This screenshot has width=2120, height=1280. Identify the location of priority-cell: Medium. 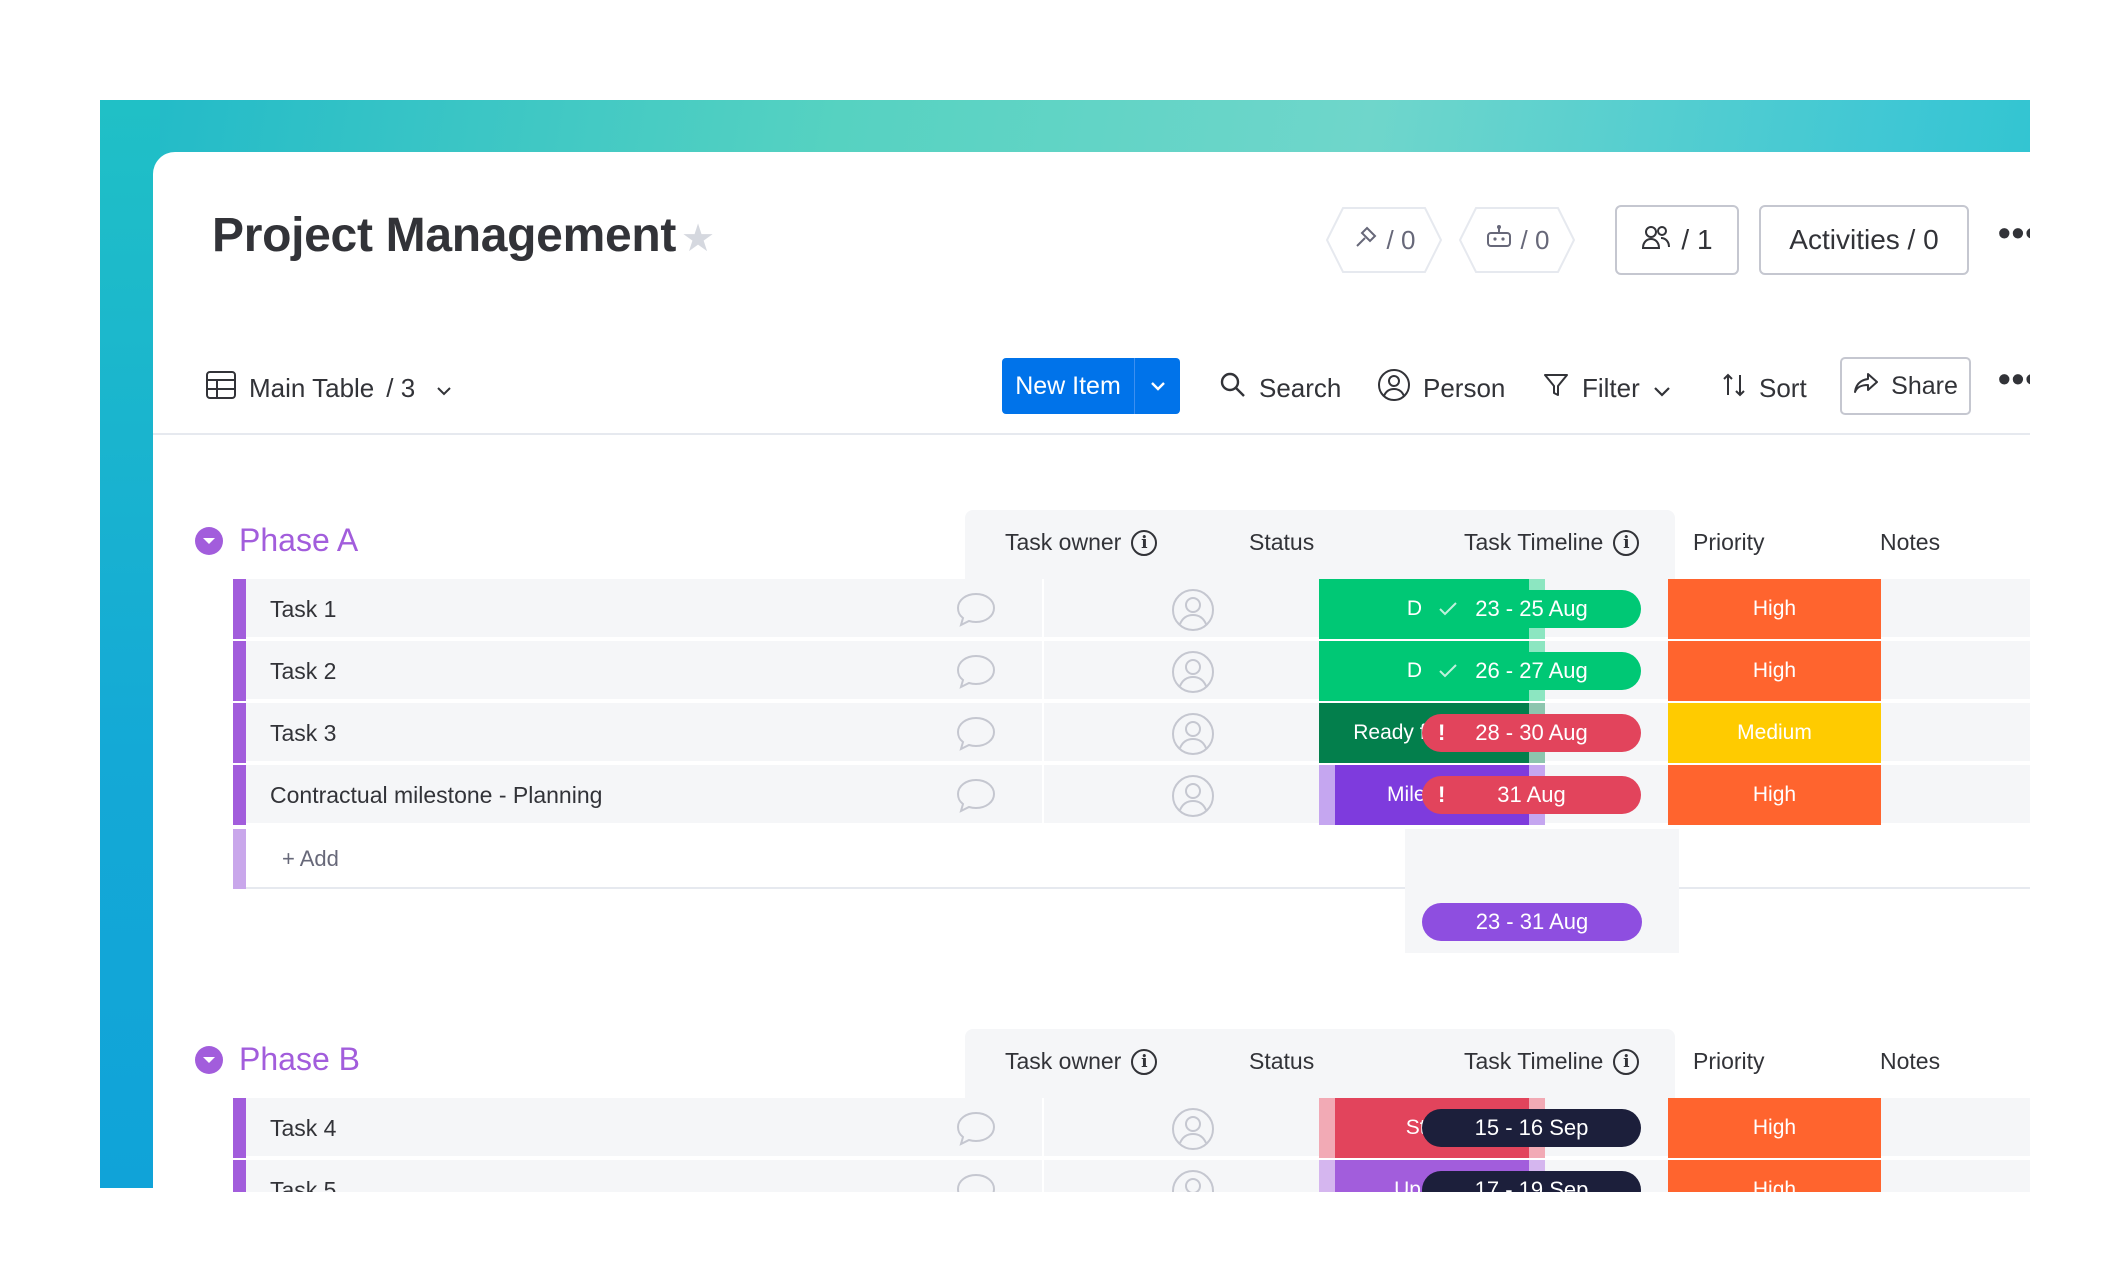
(1774, 733).